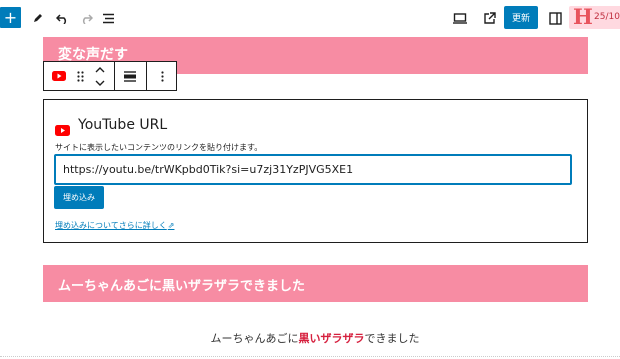 The width and height of the screenshot is (620, 359). What do you see at coordinates (332, 338) in the screenshot?
I see `paragraph-highlight: 黒いザラザラ` at bounding box center [332, 338].